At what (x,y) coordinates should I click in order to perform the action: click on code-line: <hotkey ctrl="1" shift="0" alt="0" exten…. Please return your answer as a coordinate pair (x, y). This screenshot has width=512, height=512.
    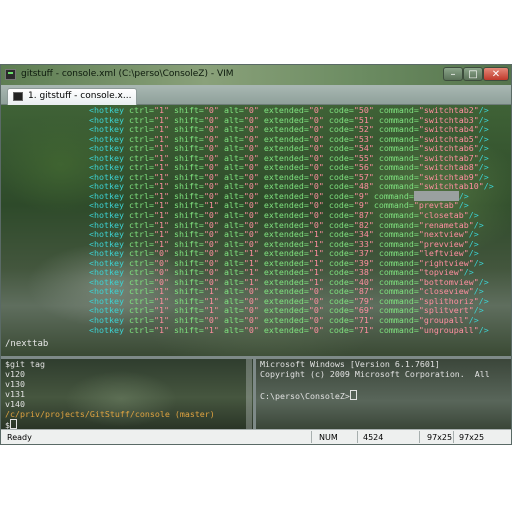
    Looking at the image, I should click on (284, 244).